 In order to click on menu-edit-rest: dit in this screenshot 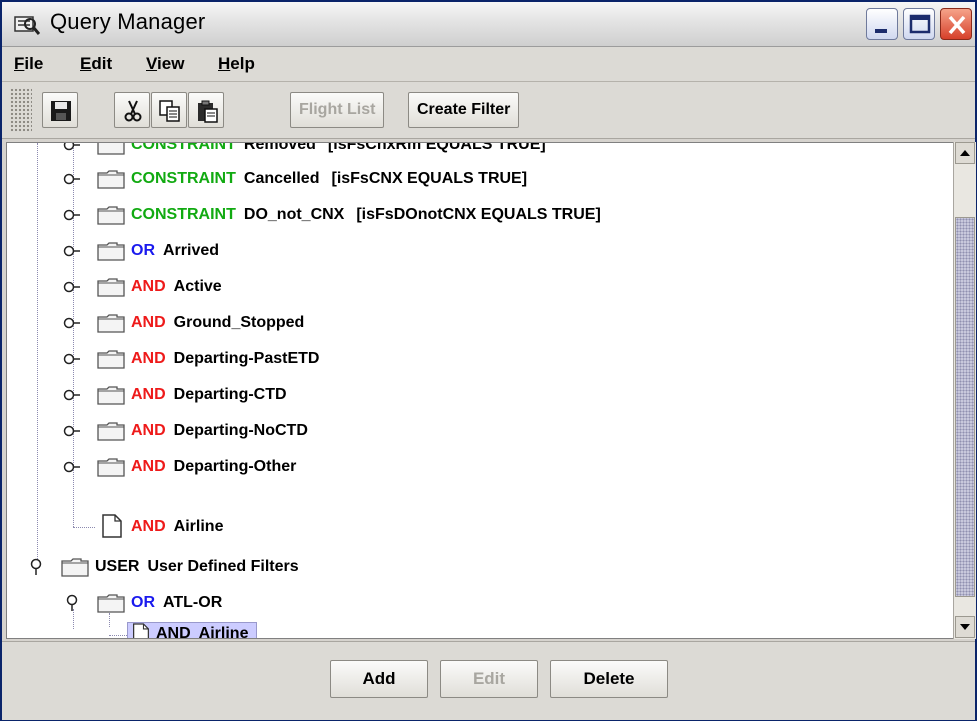, I will do `click(102, 63)`.